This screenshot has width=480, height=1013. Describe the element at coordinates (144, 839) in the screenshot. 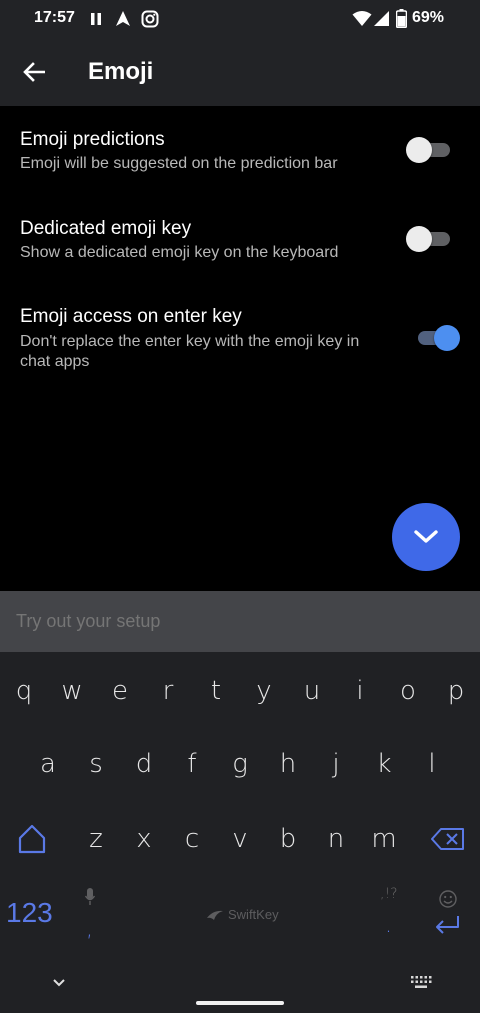

I see `key-x: x` at that location.